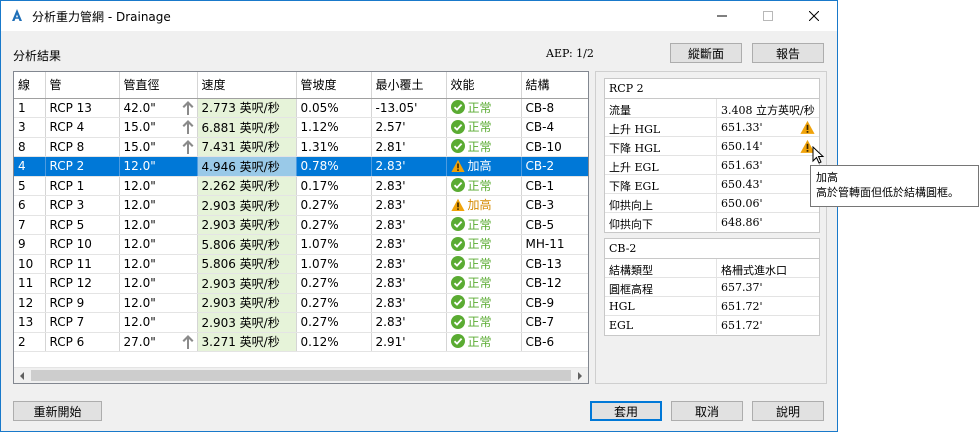 The width and height of the screenshot is (979, 432). Describe the element at coordinates (301, 127) in the screenshot. I see `table-row: 3 RCP 4 15.0" 6.881 英呎/秒 1.12% 2.57' 正常 CB-4` at that location.